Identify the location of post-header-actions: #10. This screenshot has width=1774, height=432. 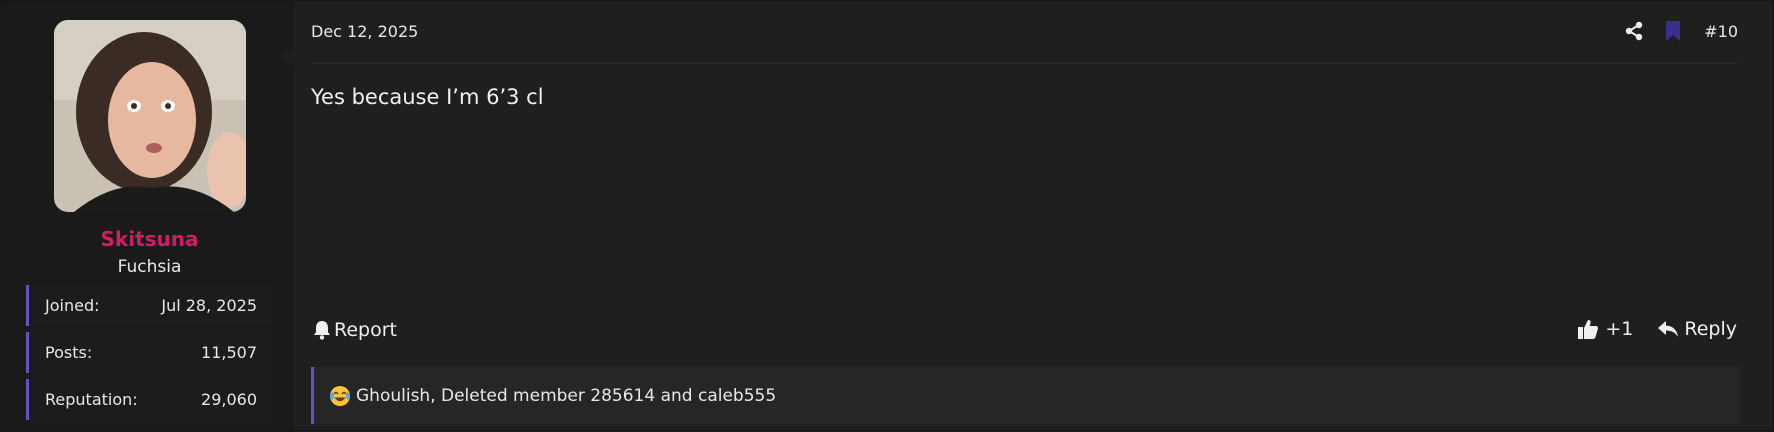
(1681, 31).